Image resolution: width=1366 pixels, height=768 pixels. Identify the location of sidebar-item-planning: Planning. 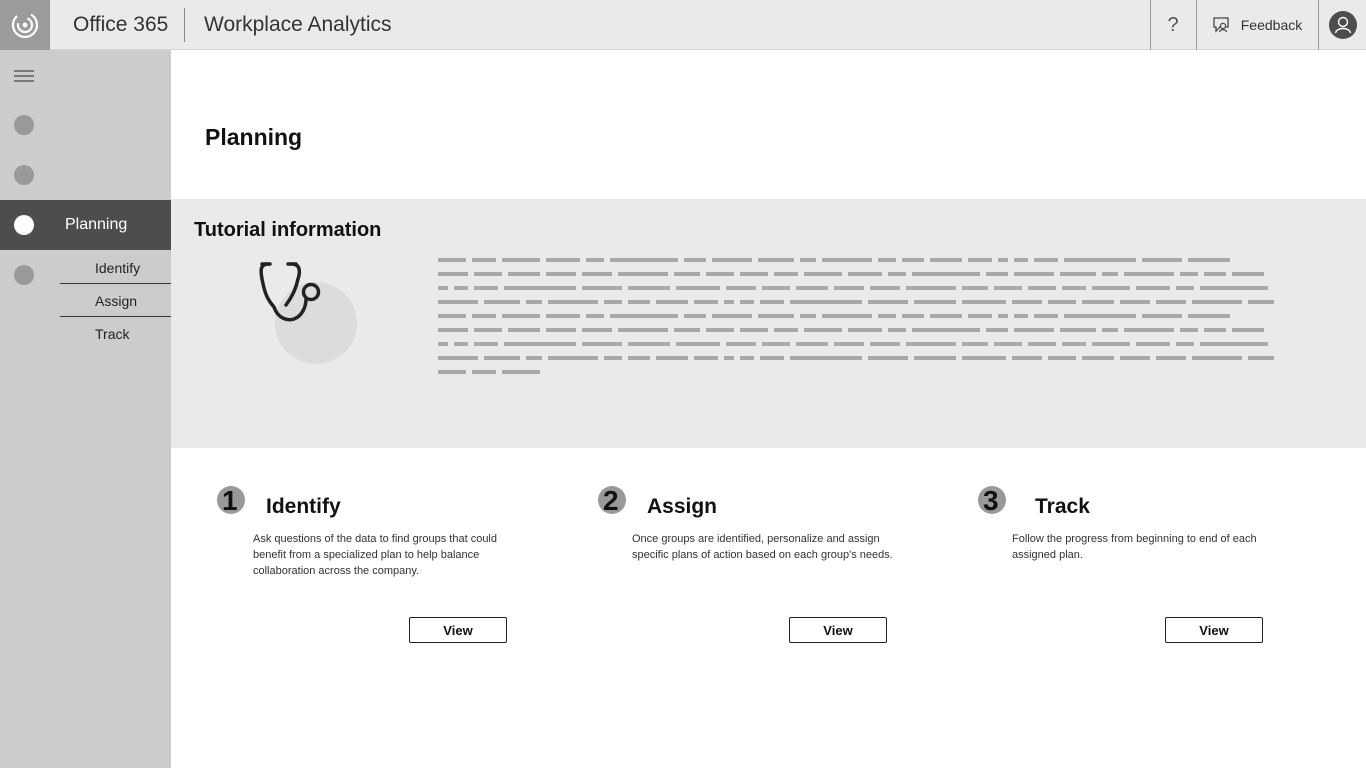
(85, 225).